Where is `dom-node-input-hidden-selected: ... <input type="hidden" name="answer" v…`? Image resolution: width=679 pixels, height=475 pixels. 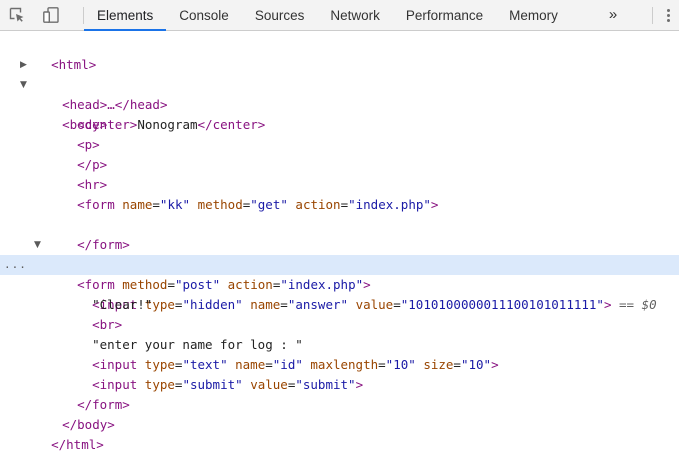
dom-node-input-hidden-selected: ... <input type="hidden" name="answer" v… is located at coordinates (339, 283).